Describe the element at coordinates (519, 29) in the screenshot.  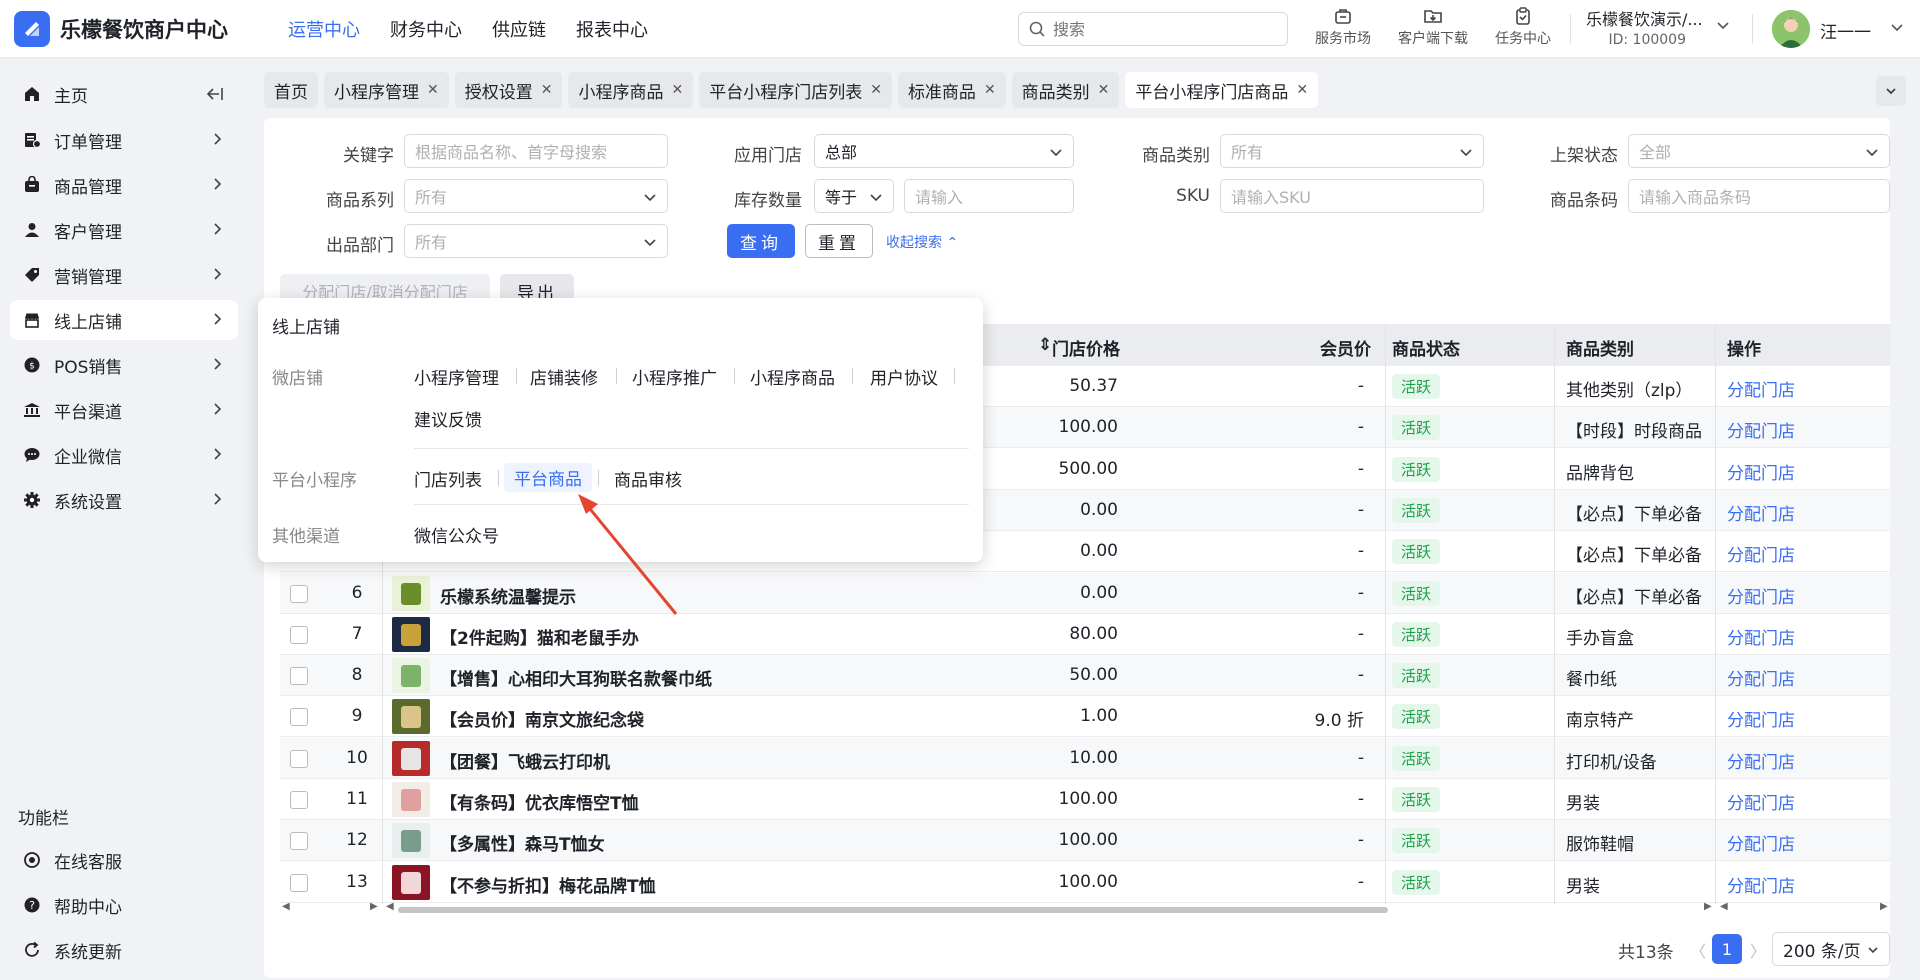
I see `topnav-supply: 供应链` at that location.